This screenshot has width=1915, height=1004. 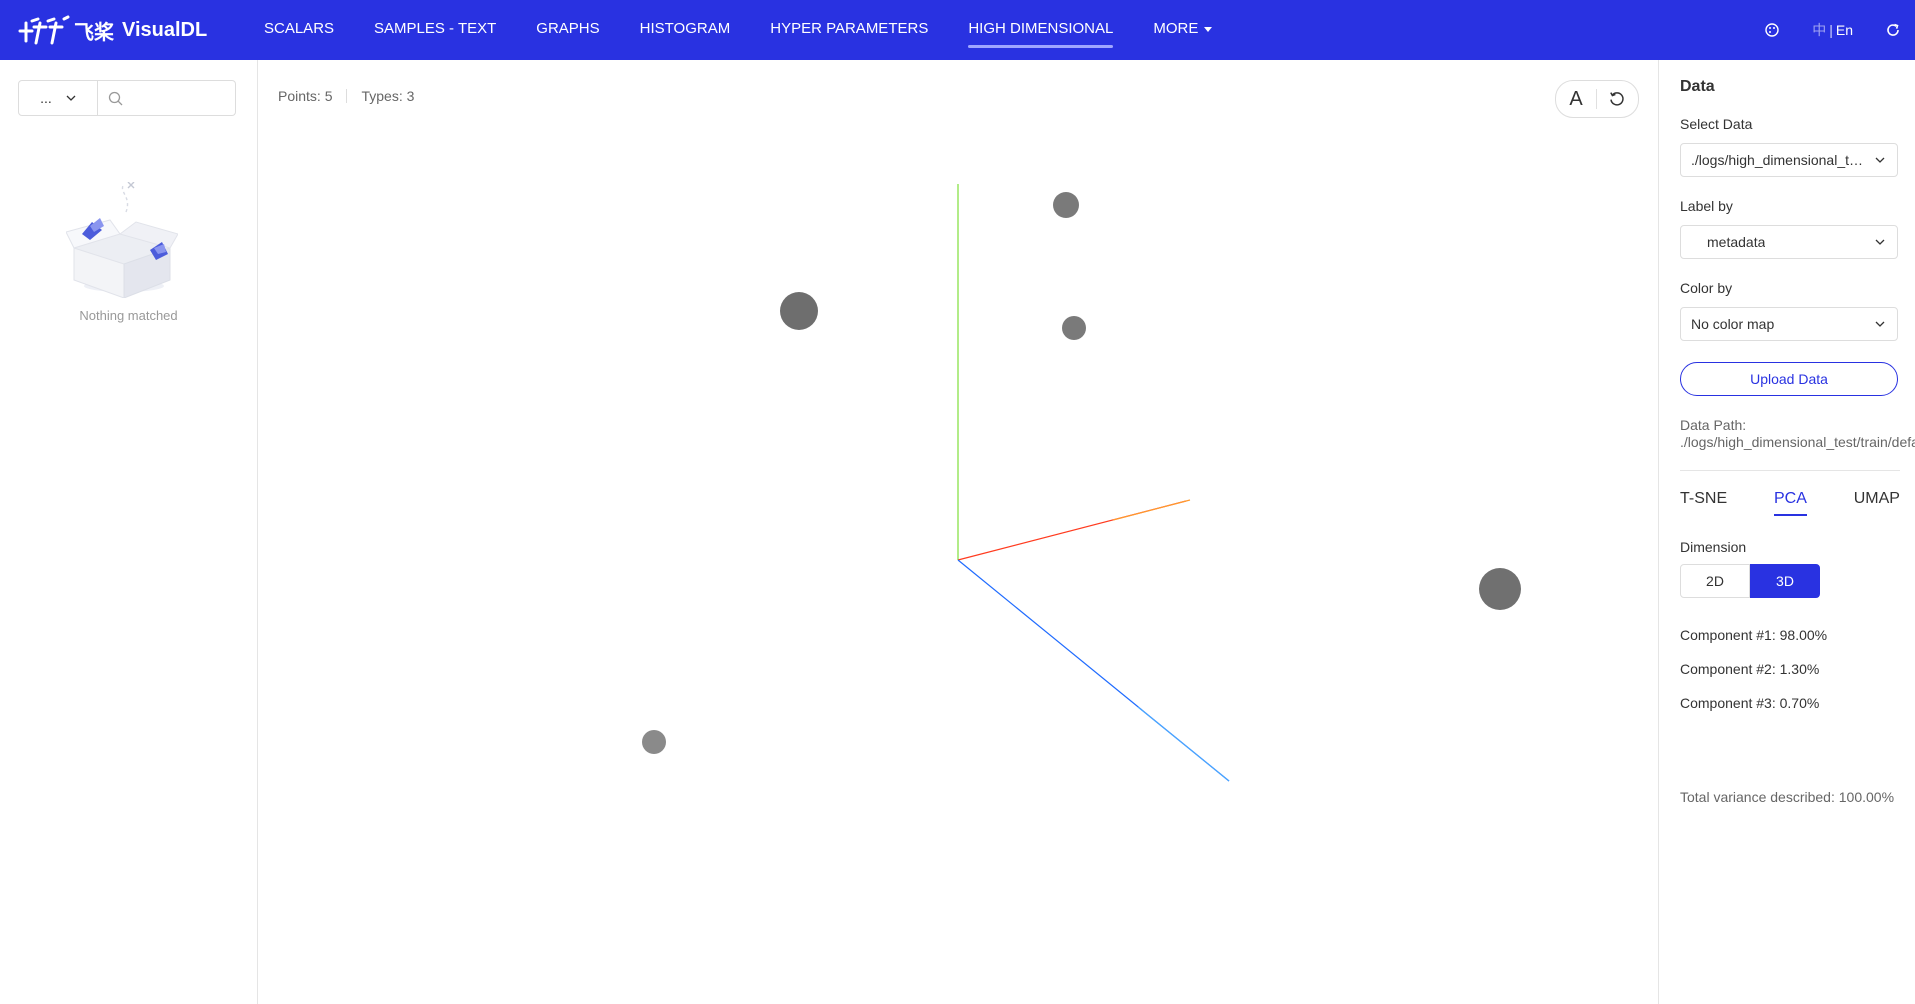 I want to click on canvas-controls: A, so click(x=1597, y=99).